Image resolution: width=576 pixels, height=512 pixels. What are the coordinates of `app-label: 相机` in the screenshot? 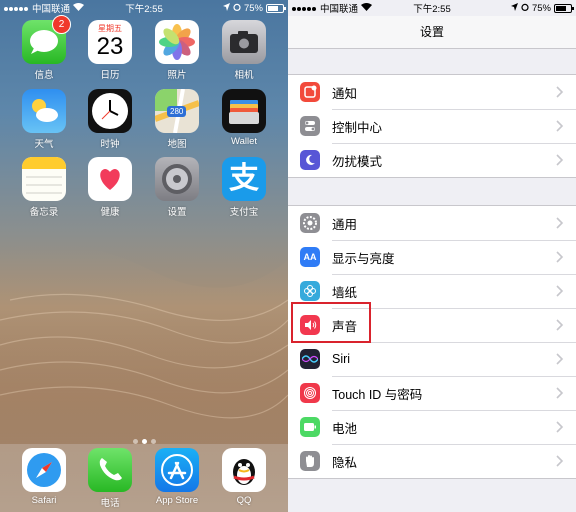 It's located at (244, 75).